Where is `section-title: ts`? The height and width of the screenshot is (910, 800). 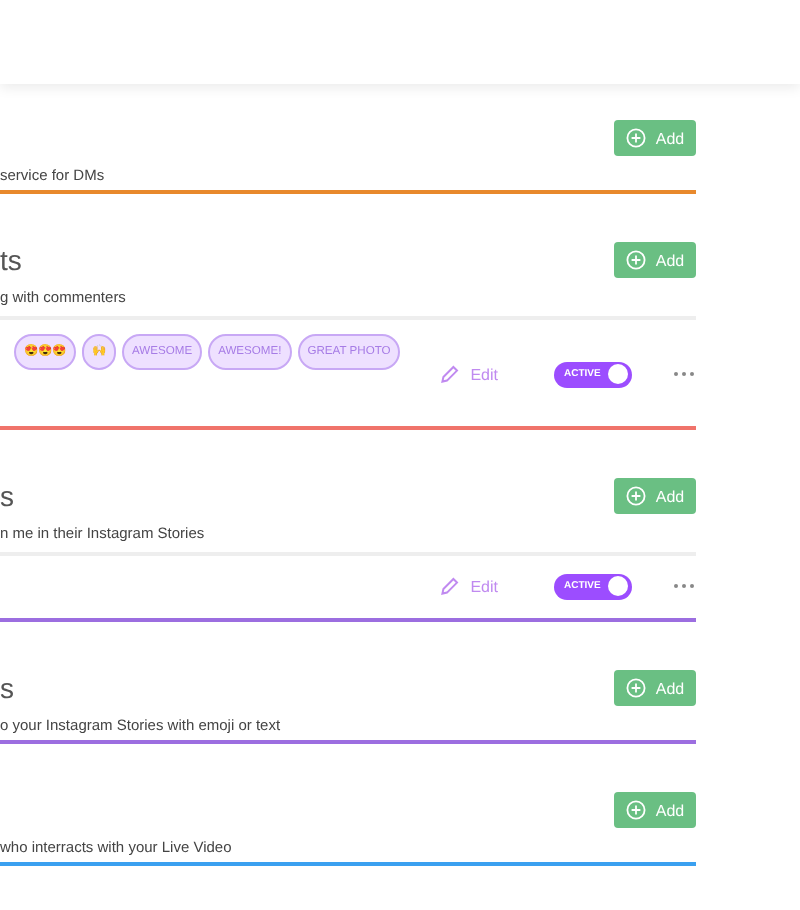
section-title: ts is located at coordinates (11, 260).